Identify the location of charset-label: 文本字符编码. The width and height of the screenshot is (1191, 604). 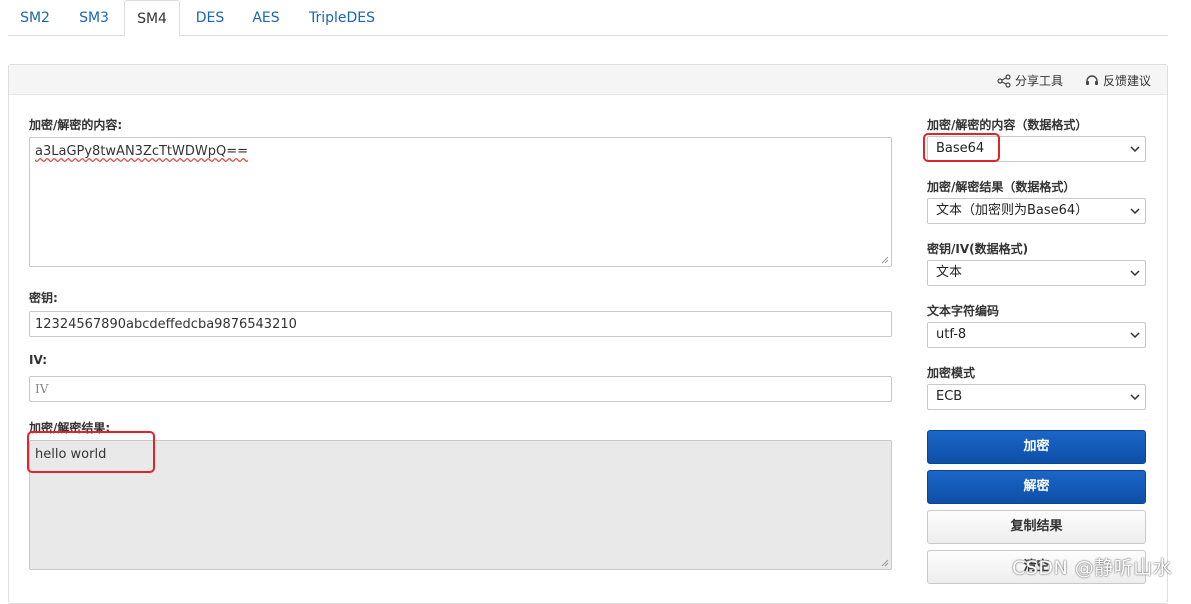
(963, 311).